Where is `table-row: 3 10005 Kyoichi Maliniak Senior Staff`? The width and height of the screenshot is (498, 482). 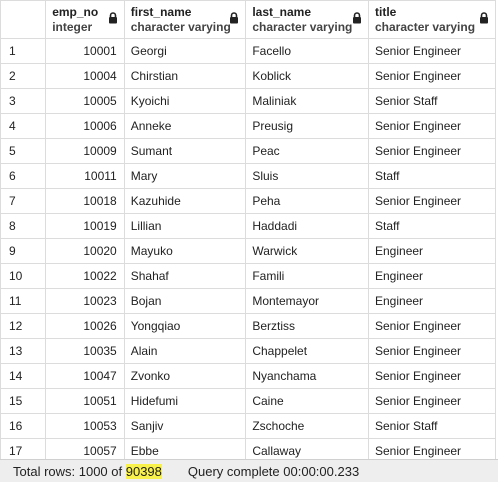 table-row: 3 10005 Kyoichi Maliniak Senior Staff is located at coordinates (248, 101).